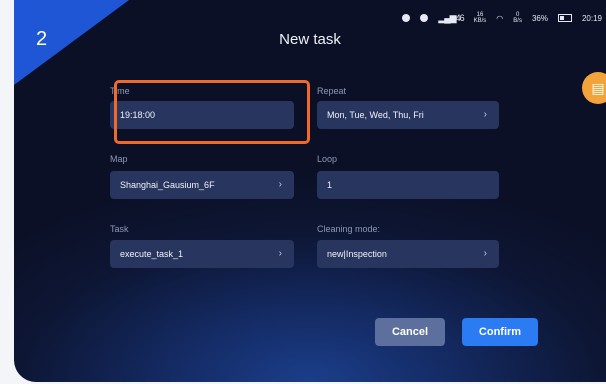 The height and width of the screenshot is (384, 606). Describe the element at coordinates (564, 18) in the screenshot. I see `battery-icon` at that location.